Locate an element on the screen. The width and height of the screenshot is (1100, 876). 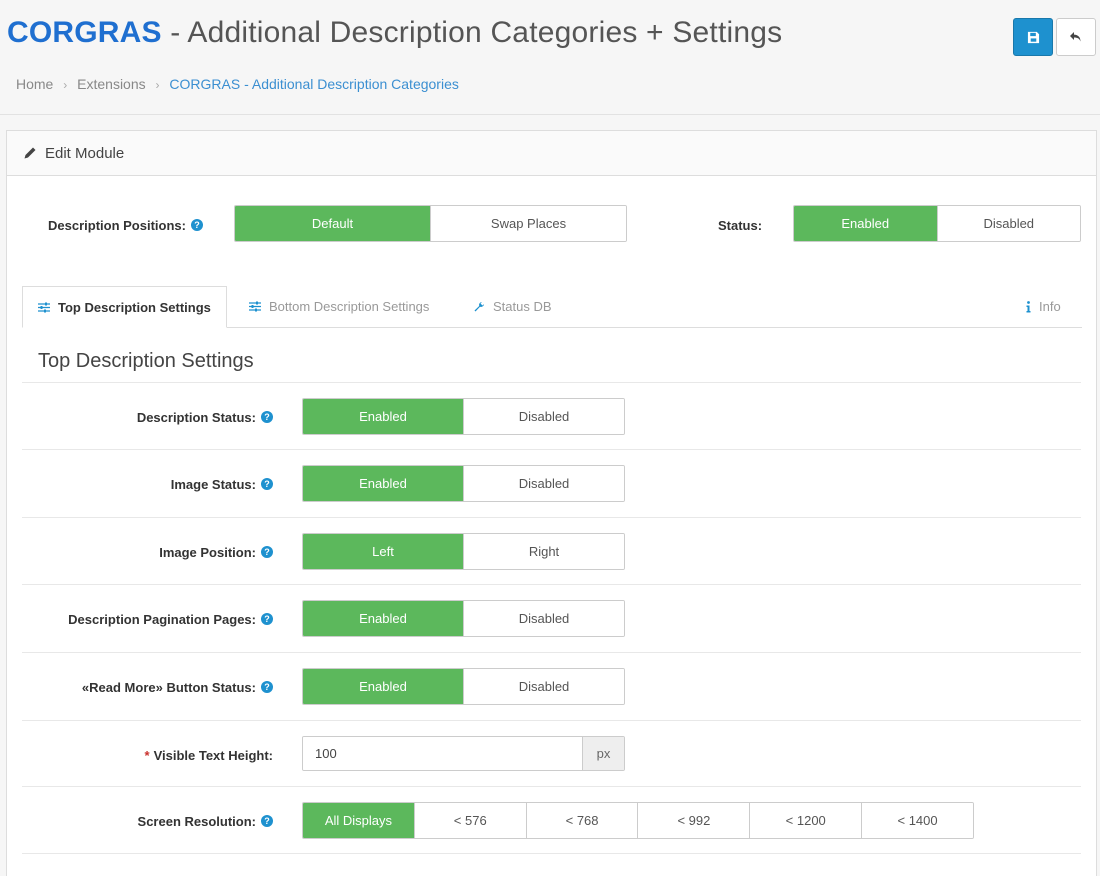
back-button is located at coordinates (1076, 37).